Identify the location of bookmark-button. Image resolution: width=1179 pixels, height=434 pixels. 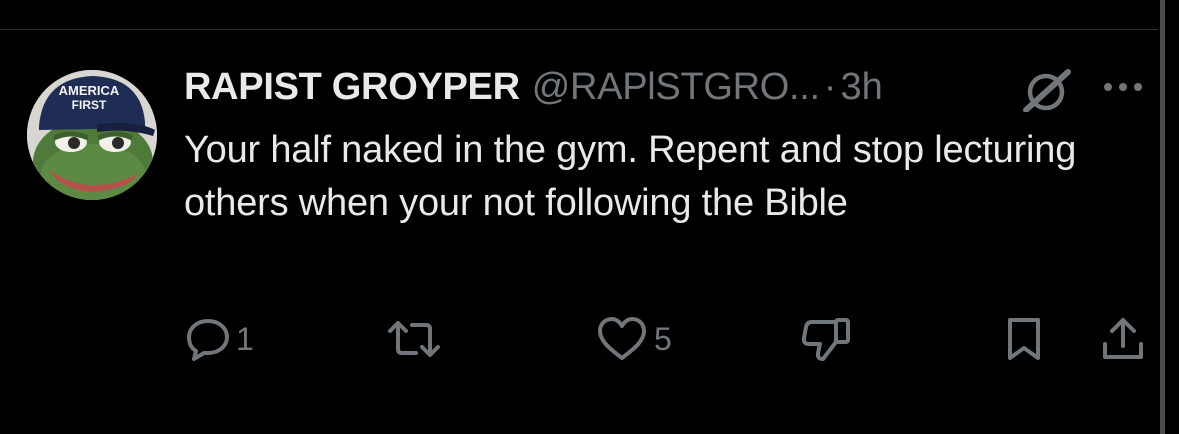
(1024, 339).